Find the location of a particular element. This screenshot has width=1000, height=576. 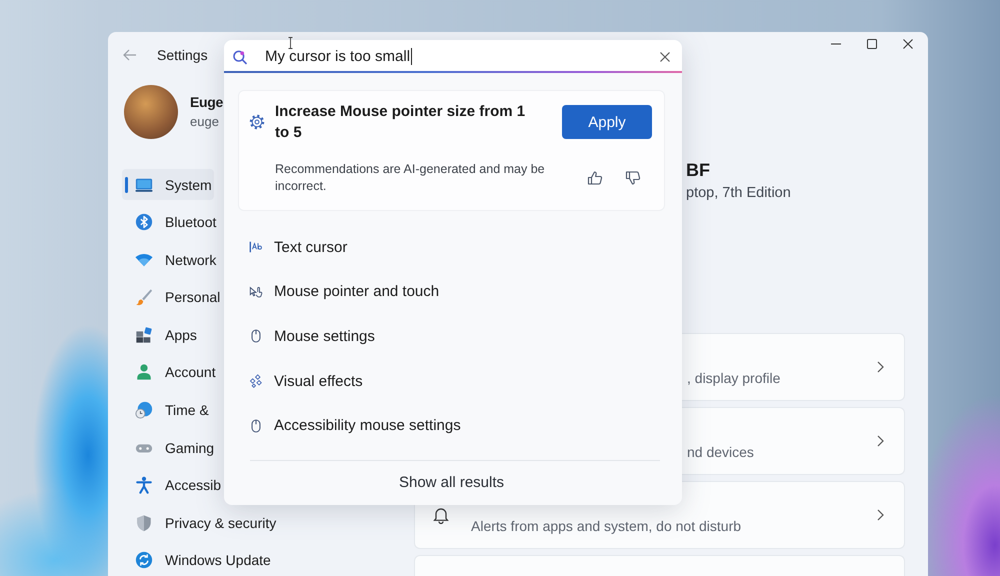

maximize-icon is located at coordinates (872, 44).